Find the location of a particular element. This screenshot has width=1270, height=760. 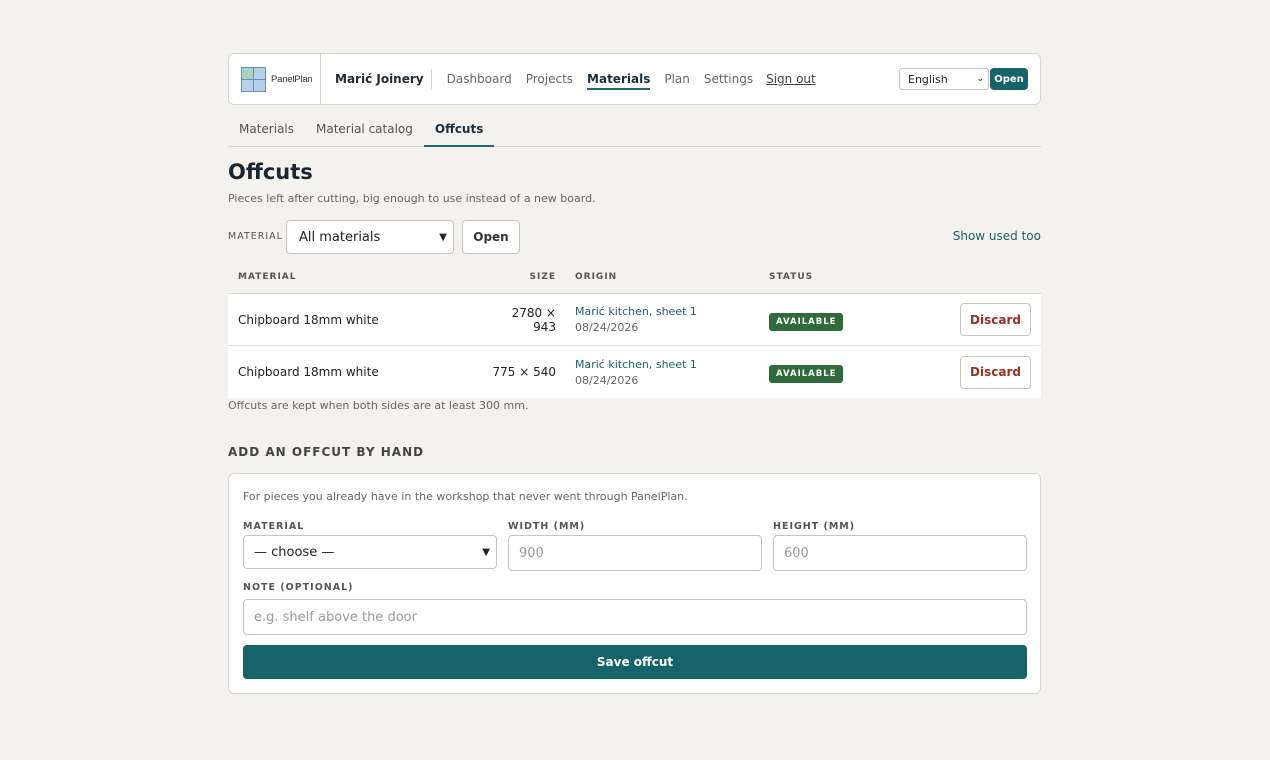

chevron-down-icon: ⌄ is located at coordinates (980, 79).